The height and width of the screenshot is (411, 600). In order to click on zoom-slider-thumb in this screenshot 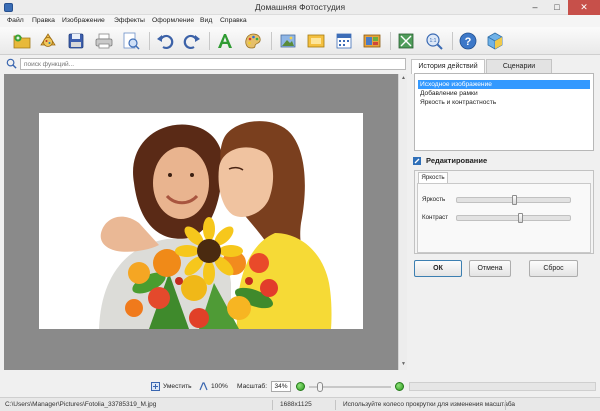, I will do `click(319, 387)`.